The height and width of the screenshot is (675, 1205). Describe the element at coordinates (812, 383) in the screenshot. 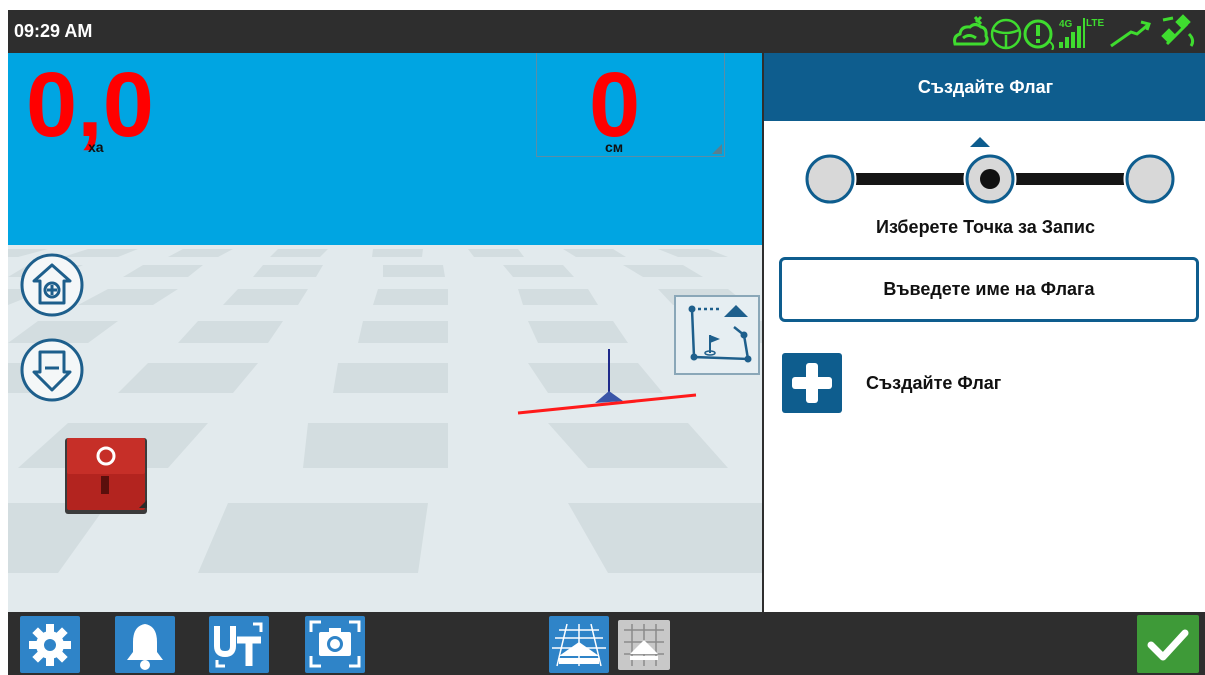

I see `plus-icon` at that location.